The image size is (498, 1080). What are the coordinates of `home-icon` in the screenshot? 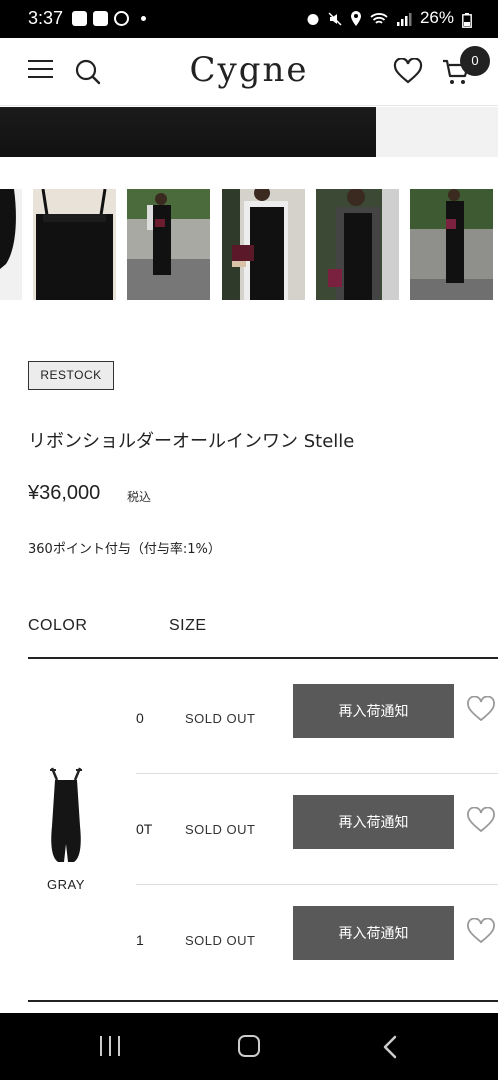 It's located at (249, 1046).